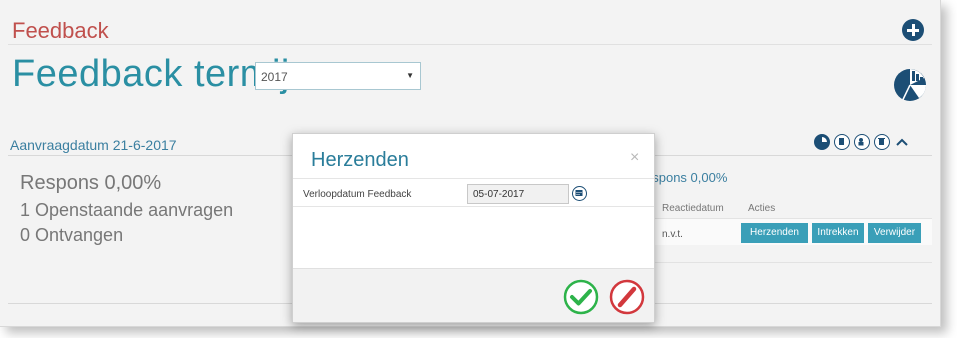 This screenshot has width=957, height=338. Describe the element at coordinates (910, 85) in the screenshot. I see `pie-chart-icon` at that location.